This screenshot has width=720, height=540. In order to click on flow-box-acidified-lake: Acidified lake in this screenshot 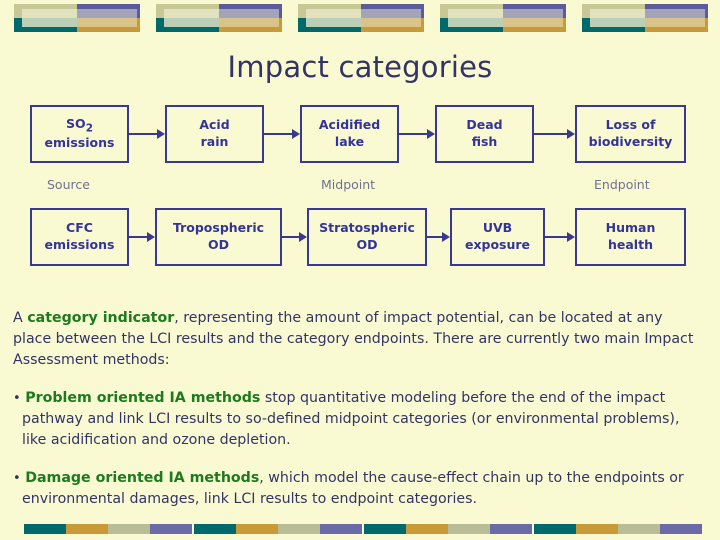, I will do `click(349, 134)`.